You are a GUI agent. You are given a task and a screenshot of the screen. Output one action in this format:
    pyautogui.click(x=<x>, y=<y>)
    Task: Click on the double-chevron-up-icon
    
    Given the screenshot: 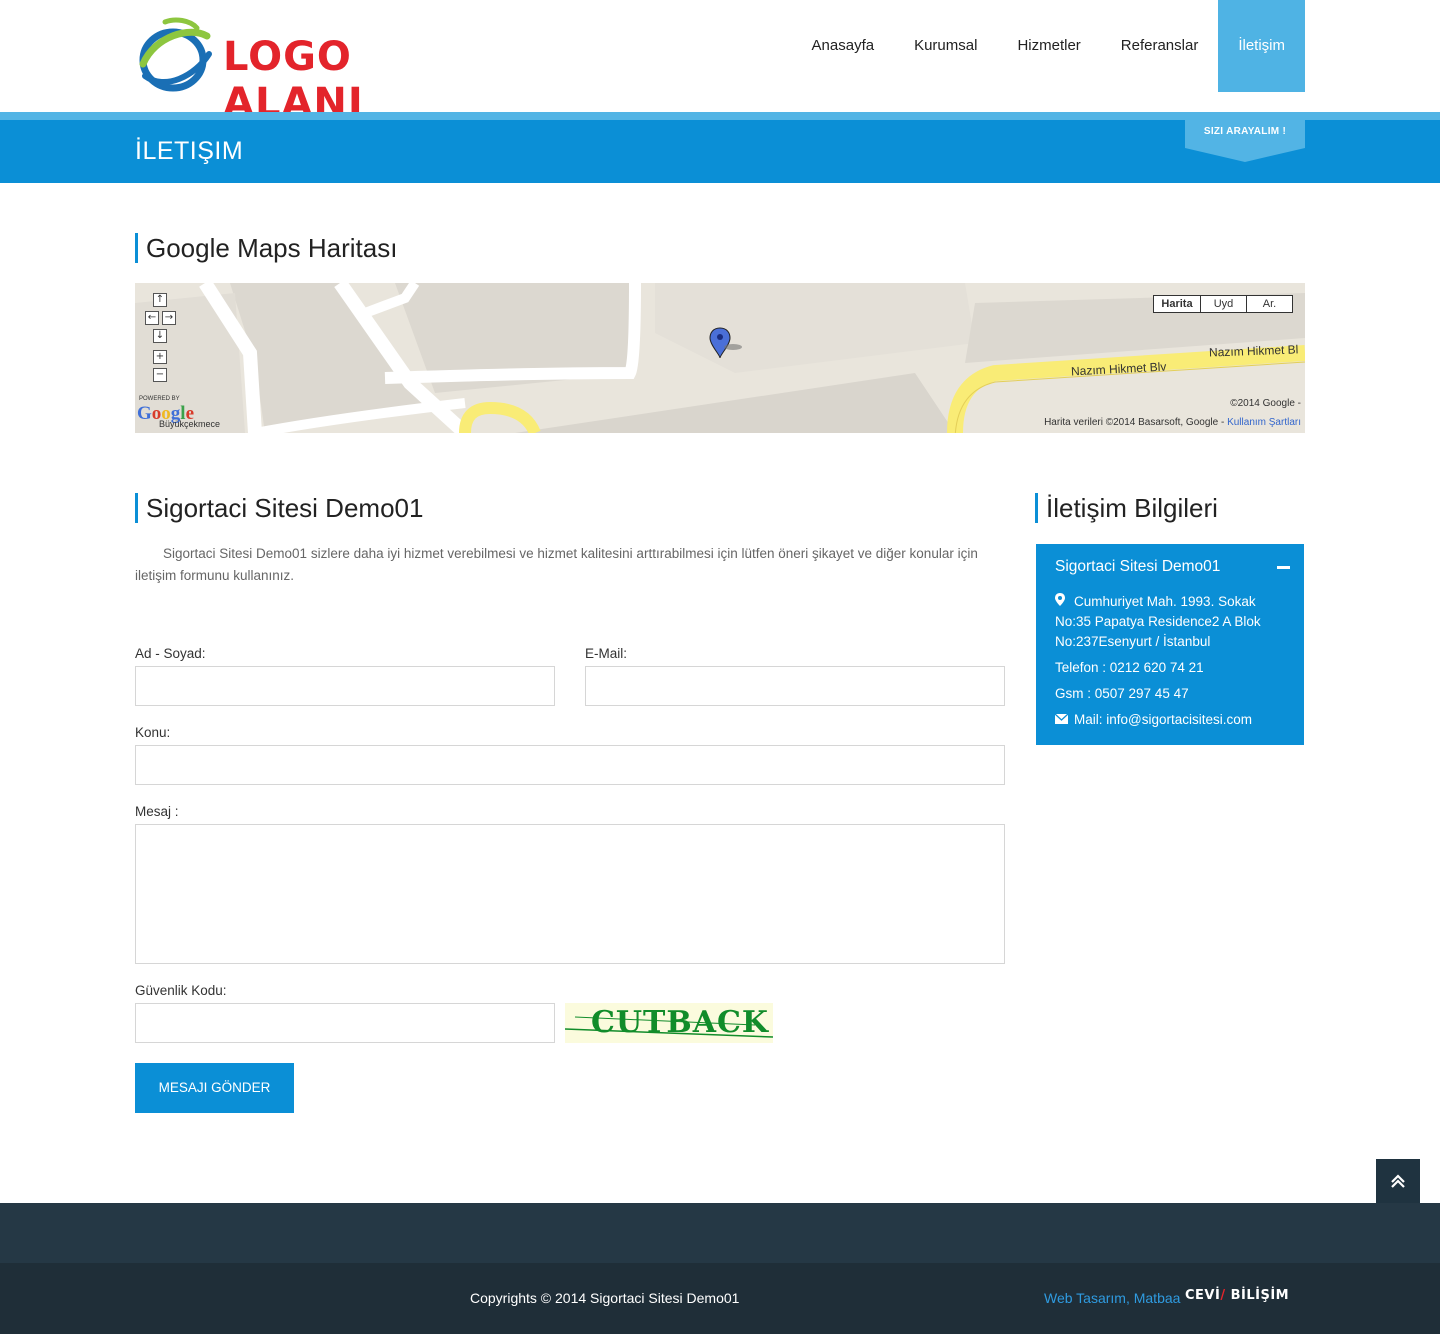 What is the action you would take?
    pyautogui.click(x=1398, y=1181)
    